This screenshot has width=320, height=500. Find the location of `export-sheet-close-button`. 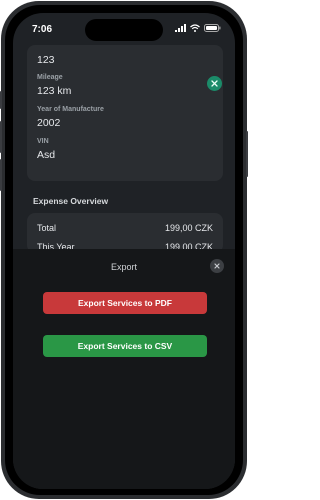

export-sheet-close-button is located at coordinates (217, 266).